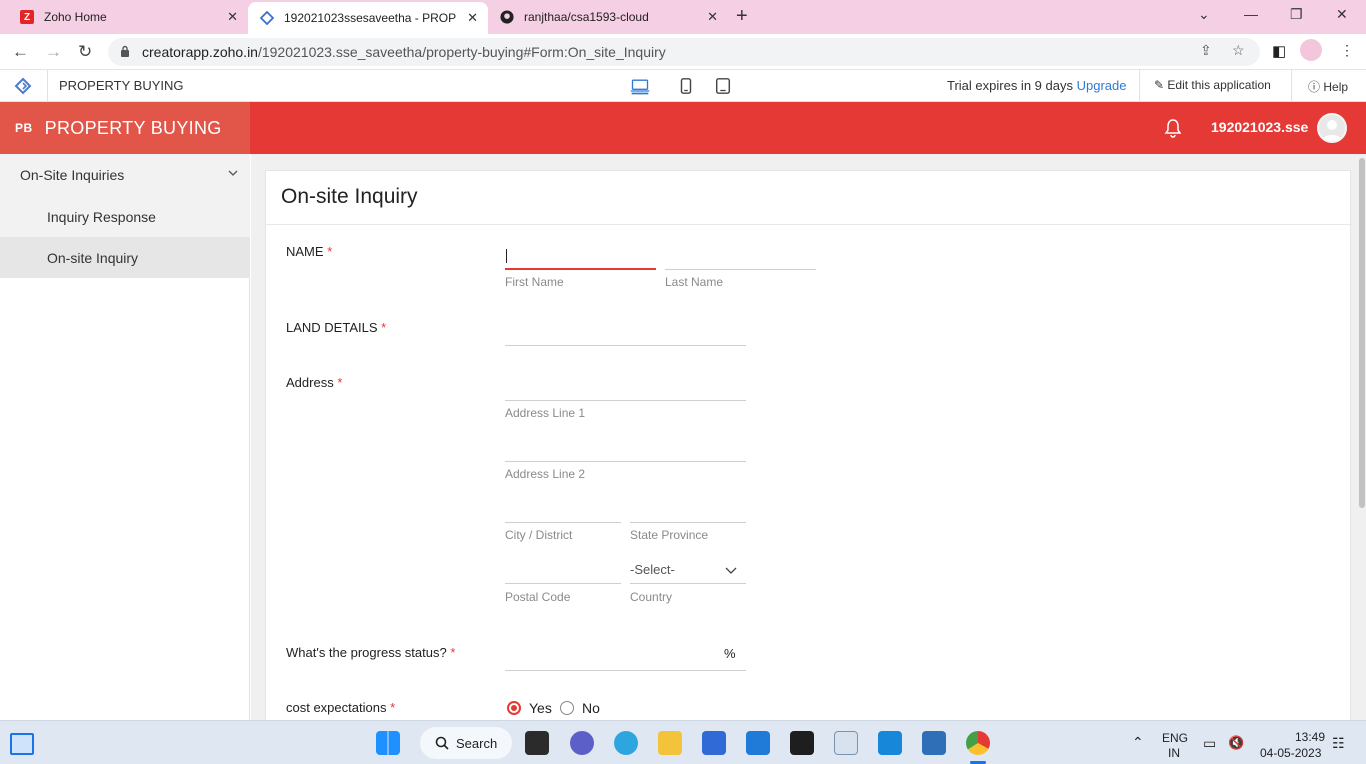 The height and width of the screenshot is (764, 1366). Describe the element at coordinates (740, 269) in the screenshot. I see `last-name-input` at that location.